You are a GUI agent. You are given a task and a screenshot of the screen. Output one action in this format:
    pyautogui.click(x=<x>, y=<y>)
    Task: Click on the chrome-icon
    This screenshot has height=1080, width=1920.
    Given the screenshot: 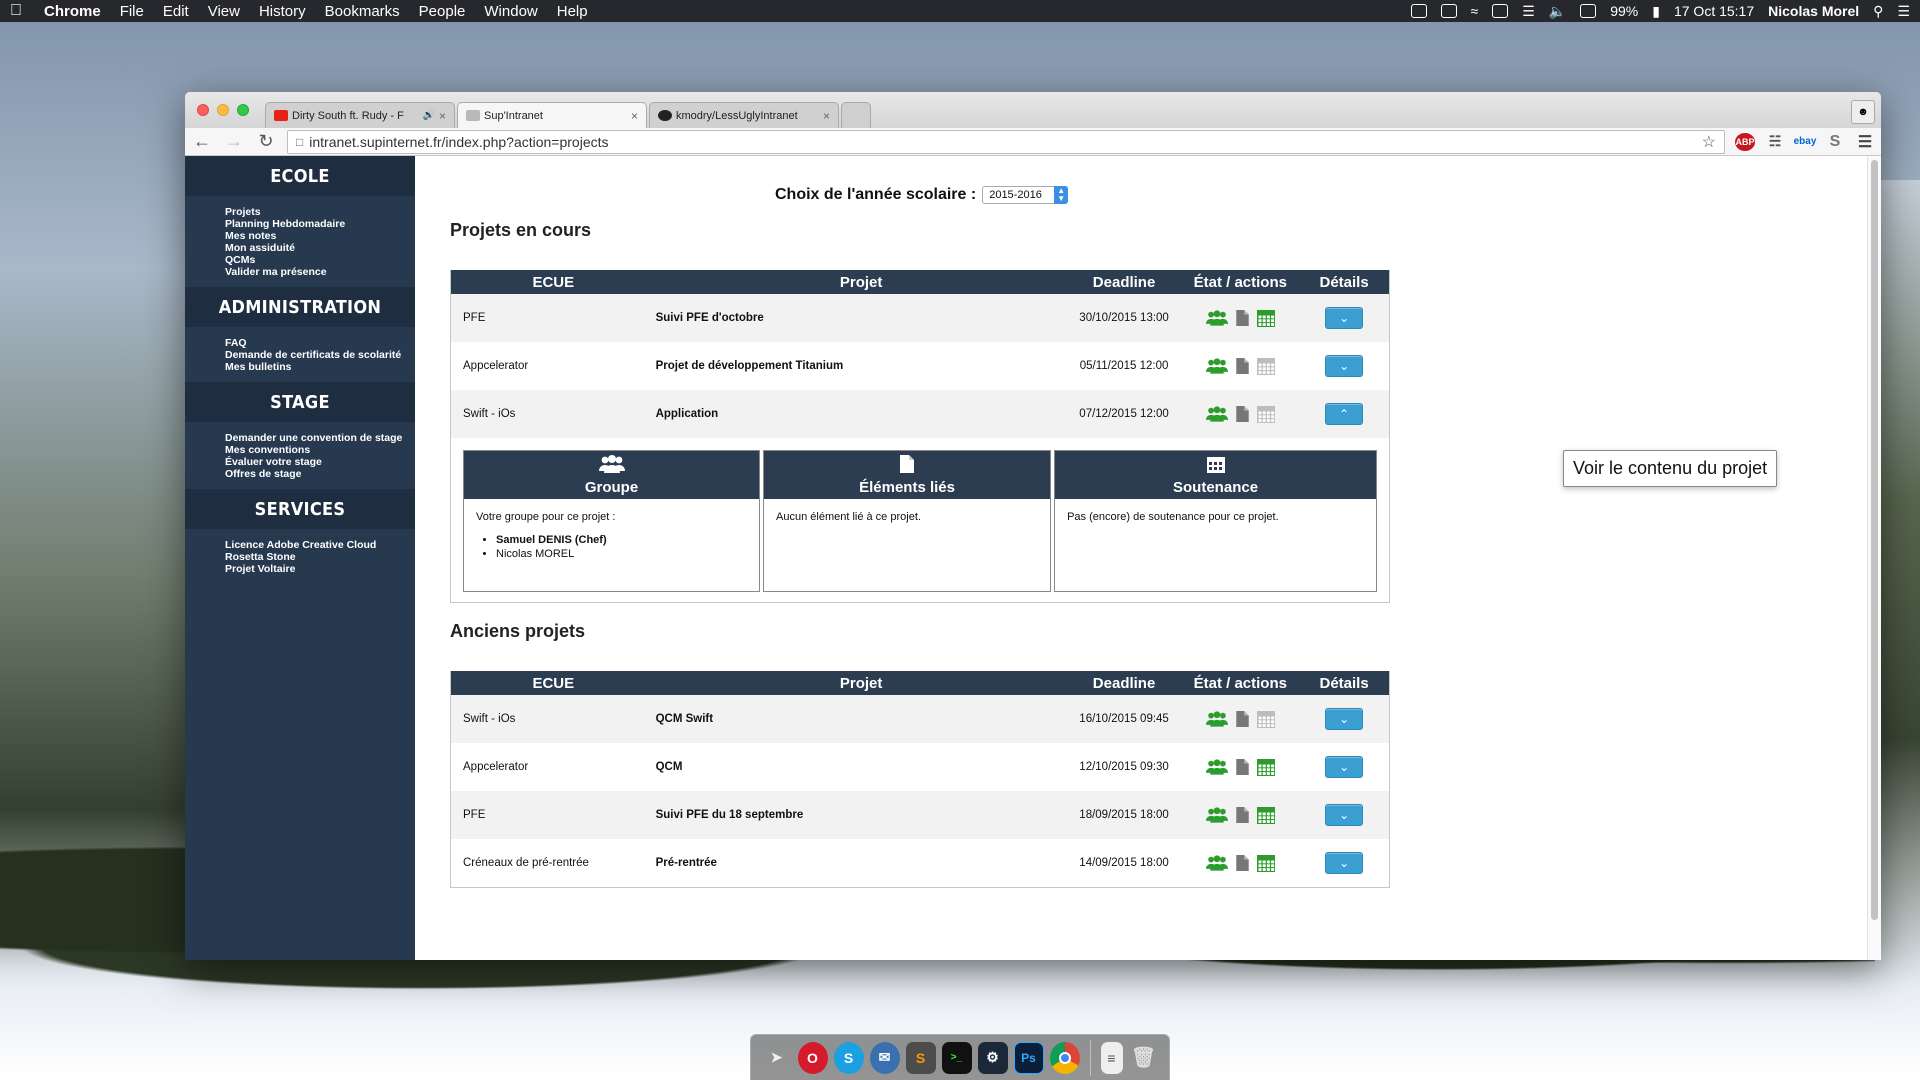 What is the action you would take?
    pyautogui.click(x=1064, y=1057)
    